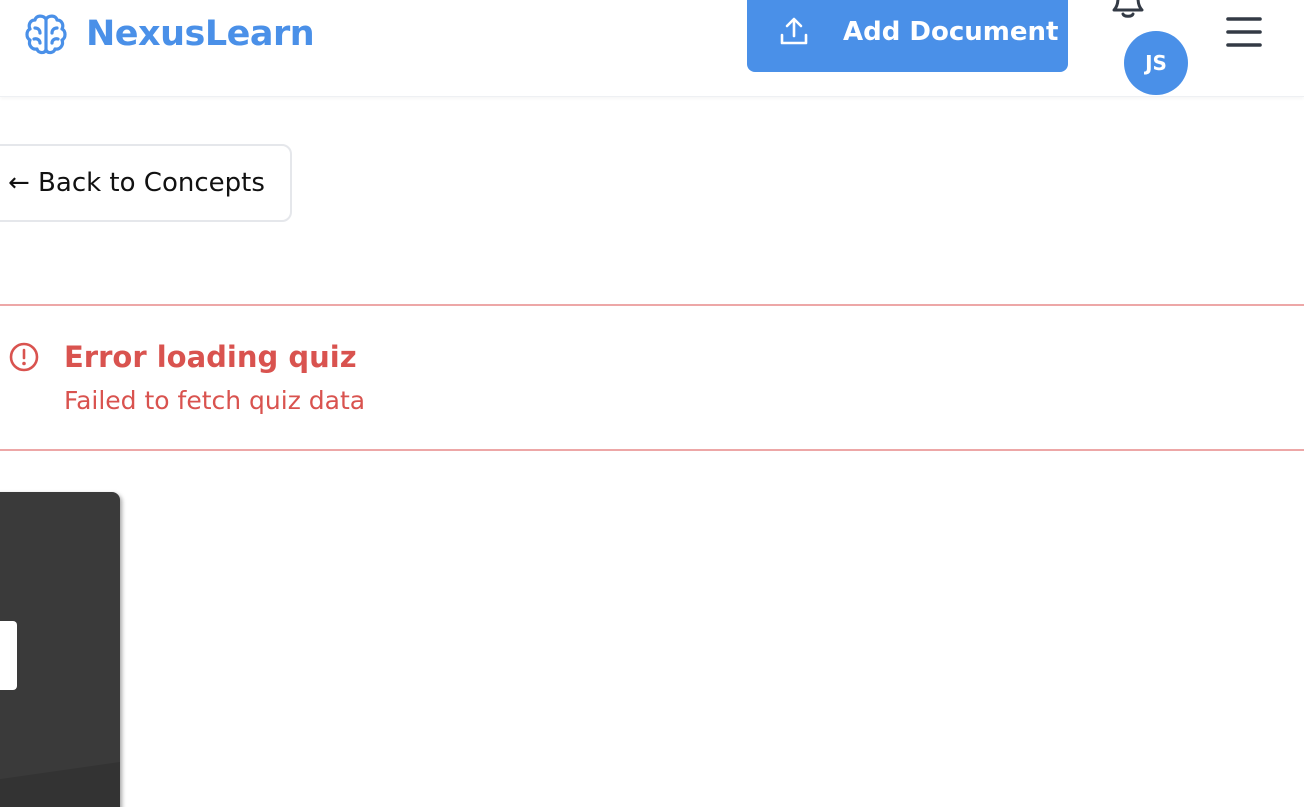 Image resolution: width=1304 pixels, height=807 pixels. Describe the element at coordinates (794, 31) in the screenshot. I see `upload-icon` at that location.